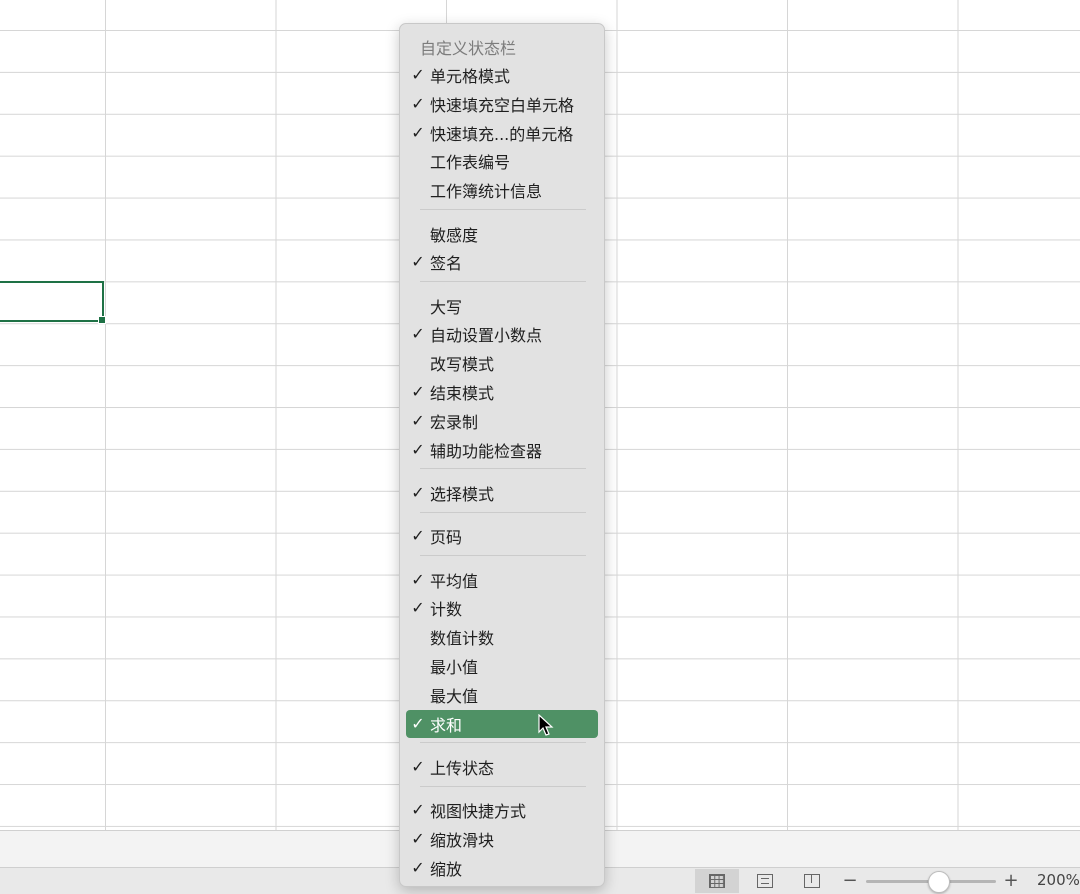  I want to click on menu-item-label: 辅助功能检查器, so click(486, 451).